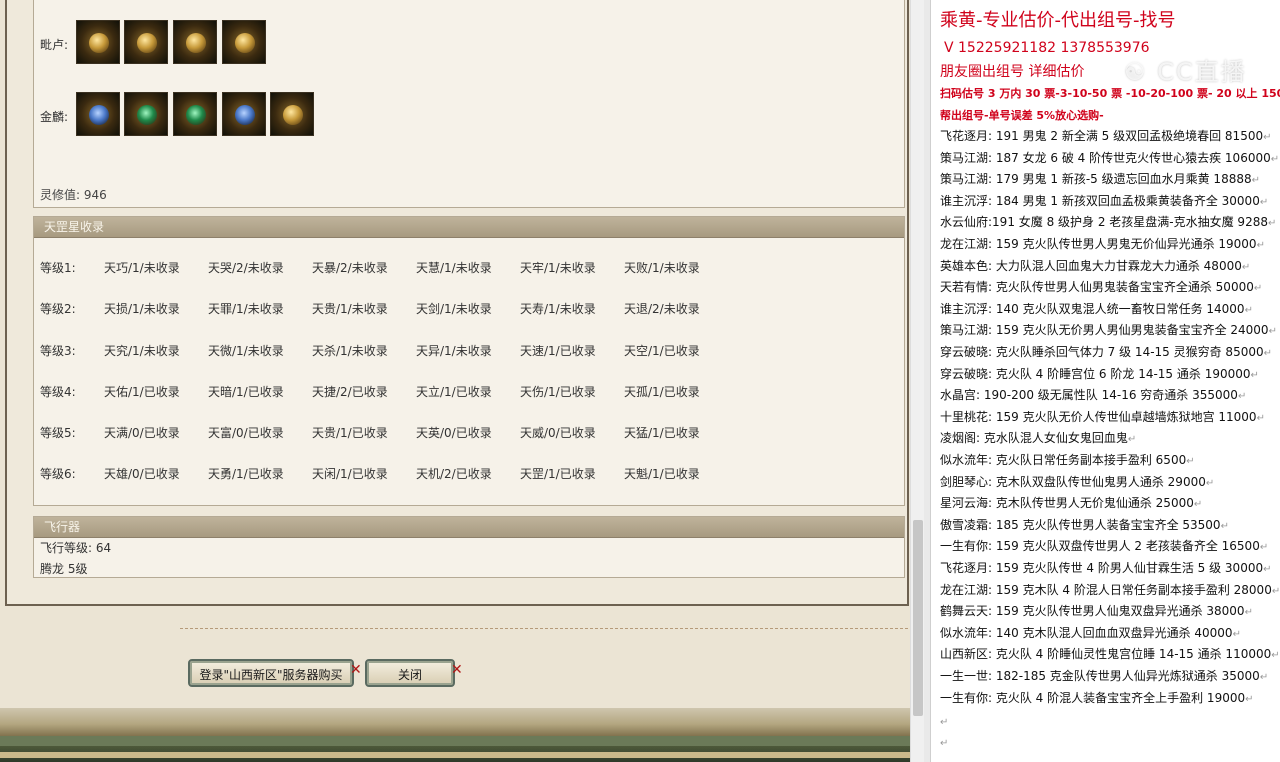  I want to click on list-item-text: 一生有你: 克火队 4 阶混人装备宝宝齐全上手盈利 19000, so click(1093, 697).